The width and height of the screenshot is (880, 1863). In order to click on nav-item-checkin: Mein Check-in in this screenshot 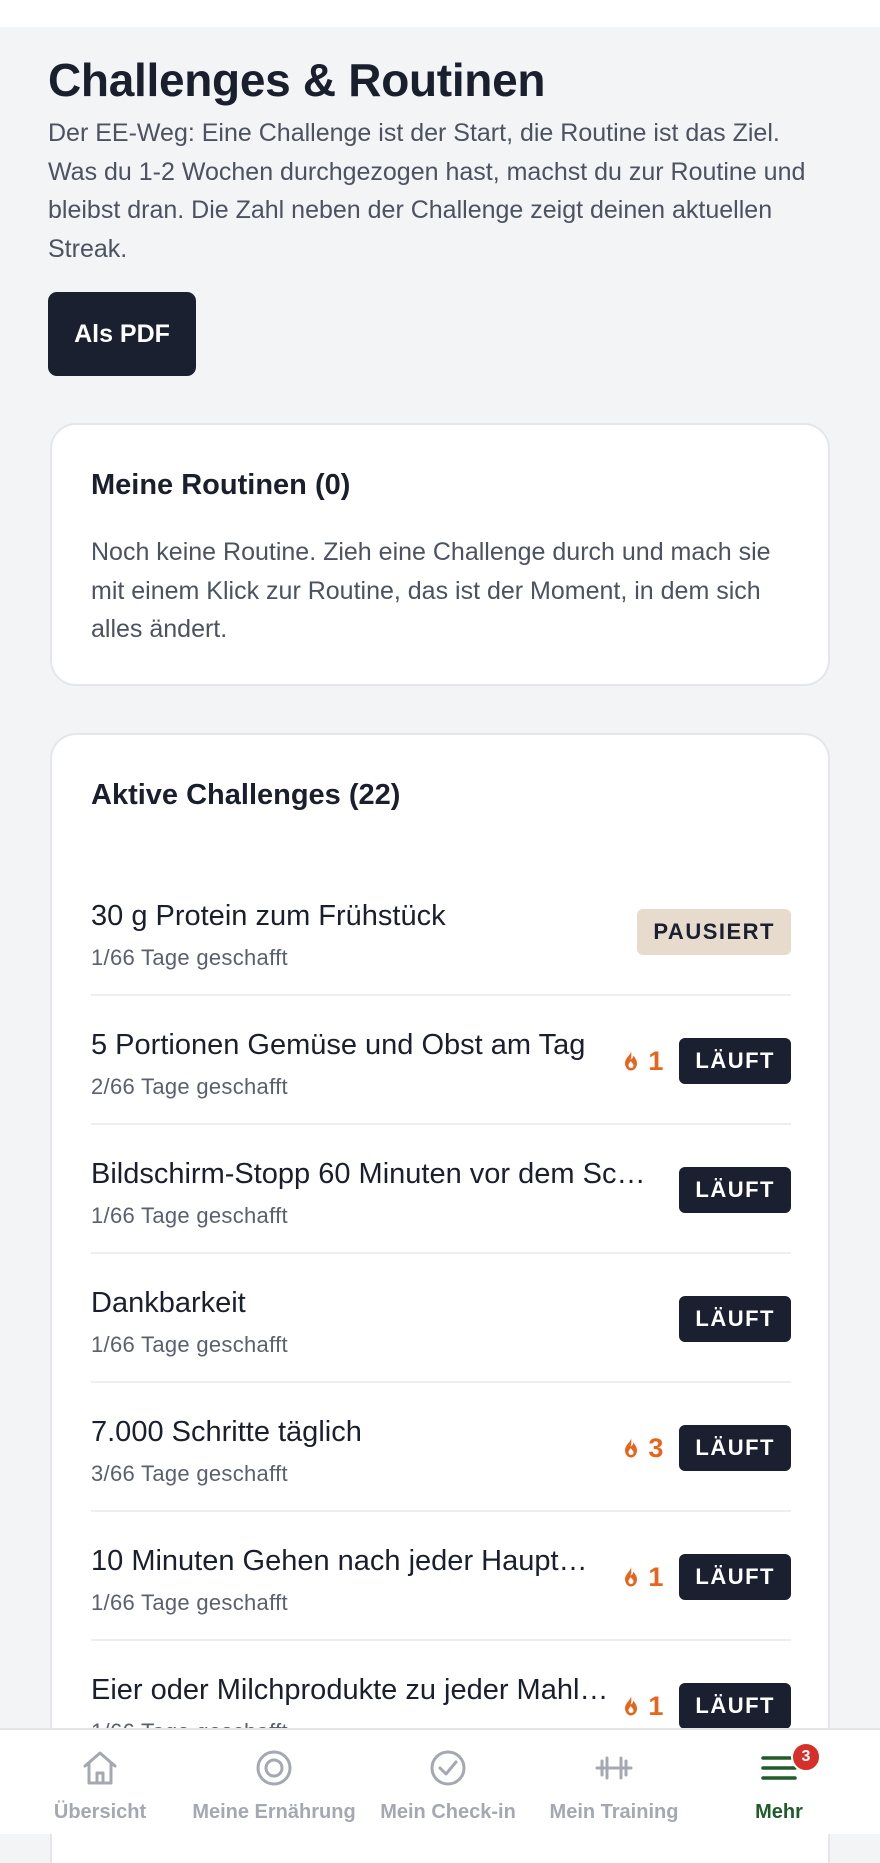, I will do `click(448, 1783)`.